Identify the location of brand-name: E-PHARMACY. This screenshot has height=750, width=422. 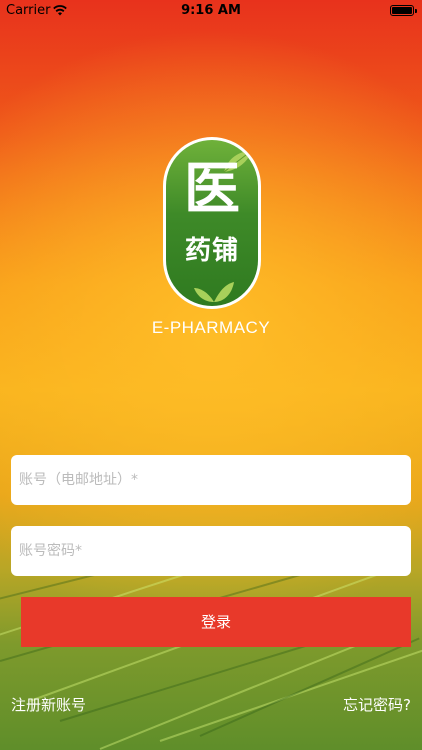
(211, 327).